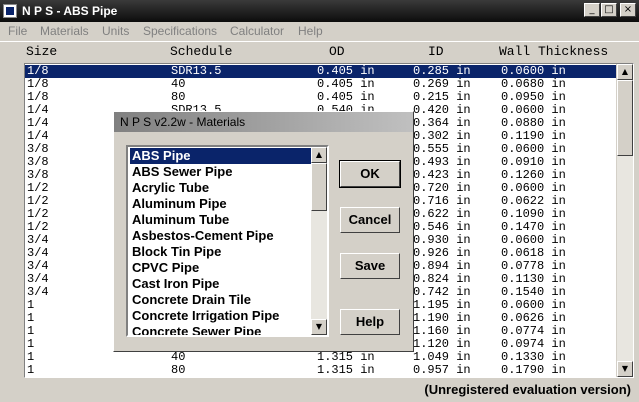 The image size is (639, 402). What do you see at coordinates (533, 344) in the screenshot?
I see `cell-wall-thickness: 0.0974 in` at bounding box center [533, 344].